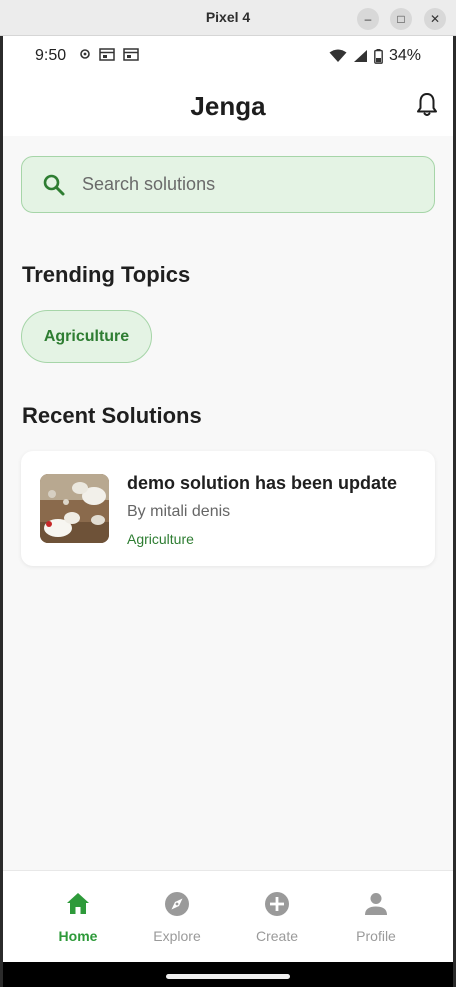 This screenshot has width=456, height=987. I want to click on app-title: Jenga, so click(228, 106).